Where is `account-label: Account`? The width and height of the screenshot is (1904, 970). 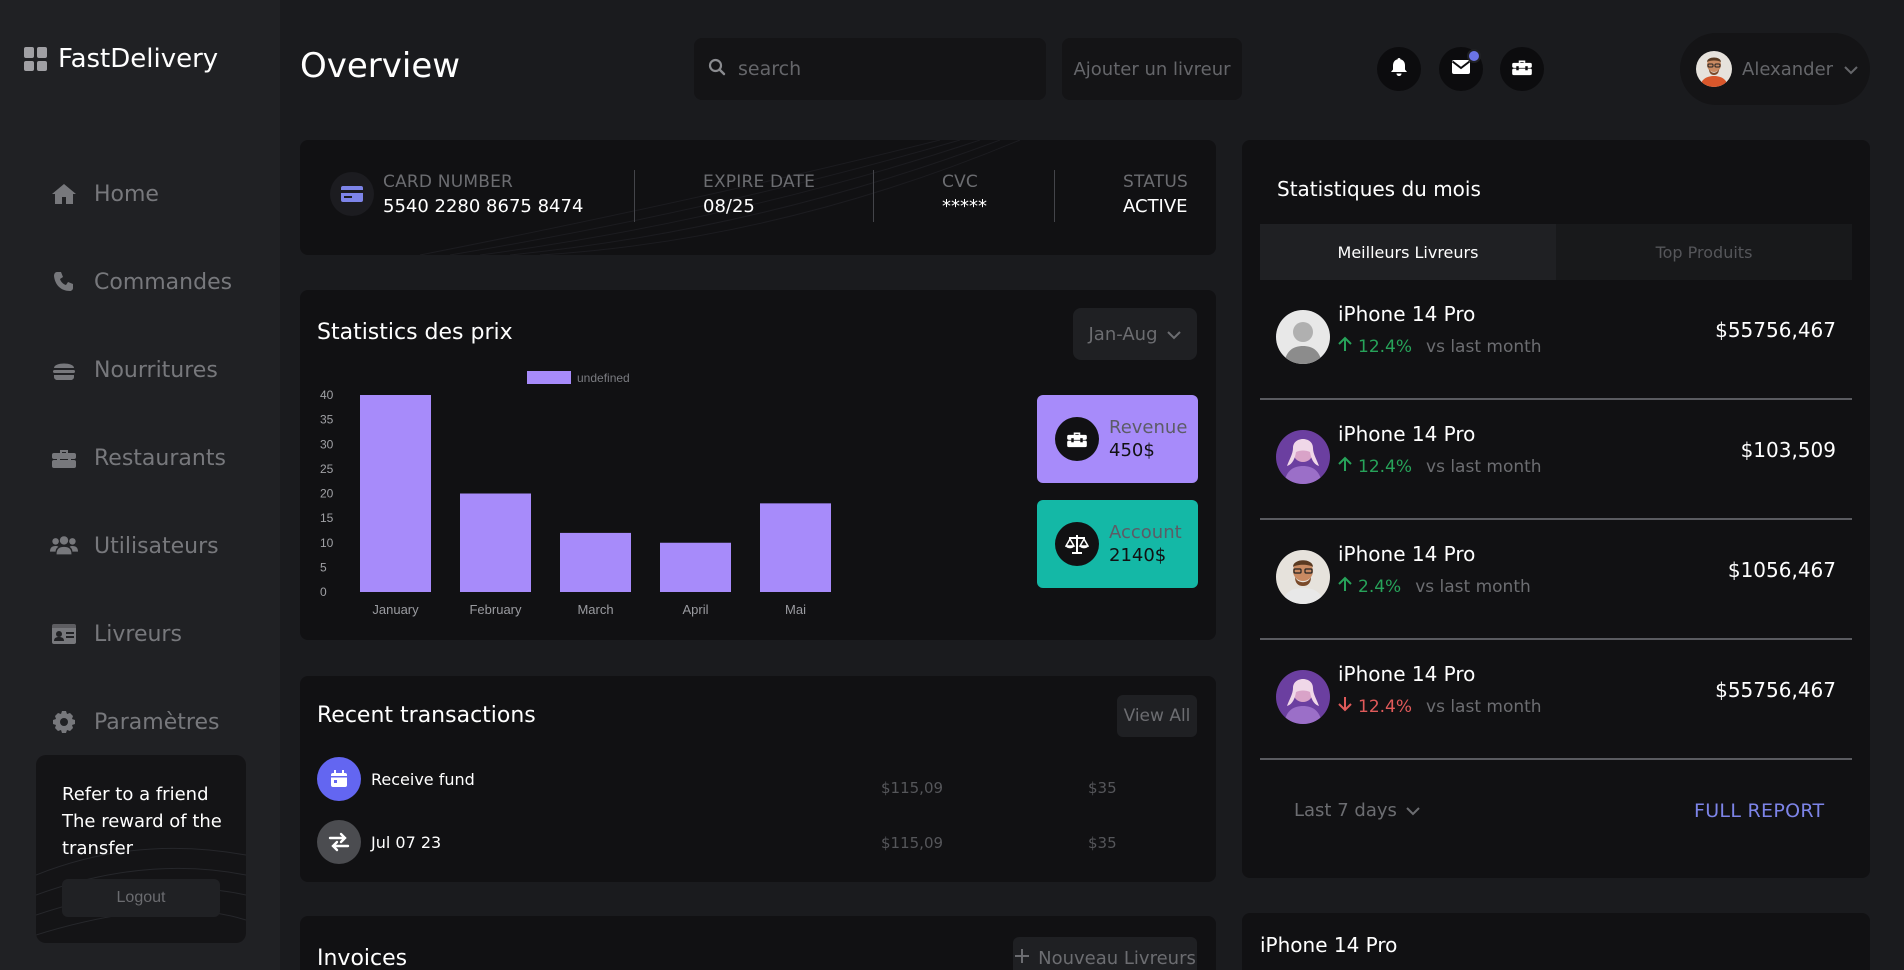 account-label: Account is located at coordinates (1145, 532).